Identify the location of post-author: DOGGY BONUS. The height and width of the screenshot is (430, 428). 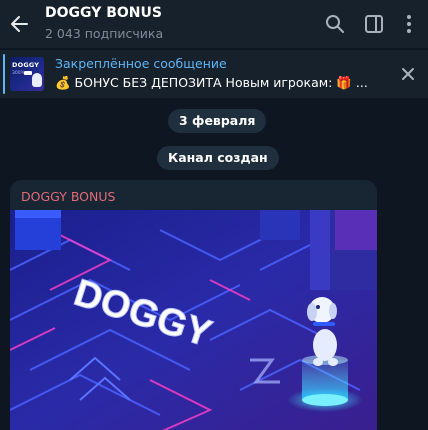
(68, 196).